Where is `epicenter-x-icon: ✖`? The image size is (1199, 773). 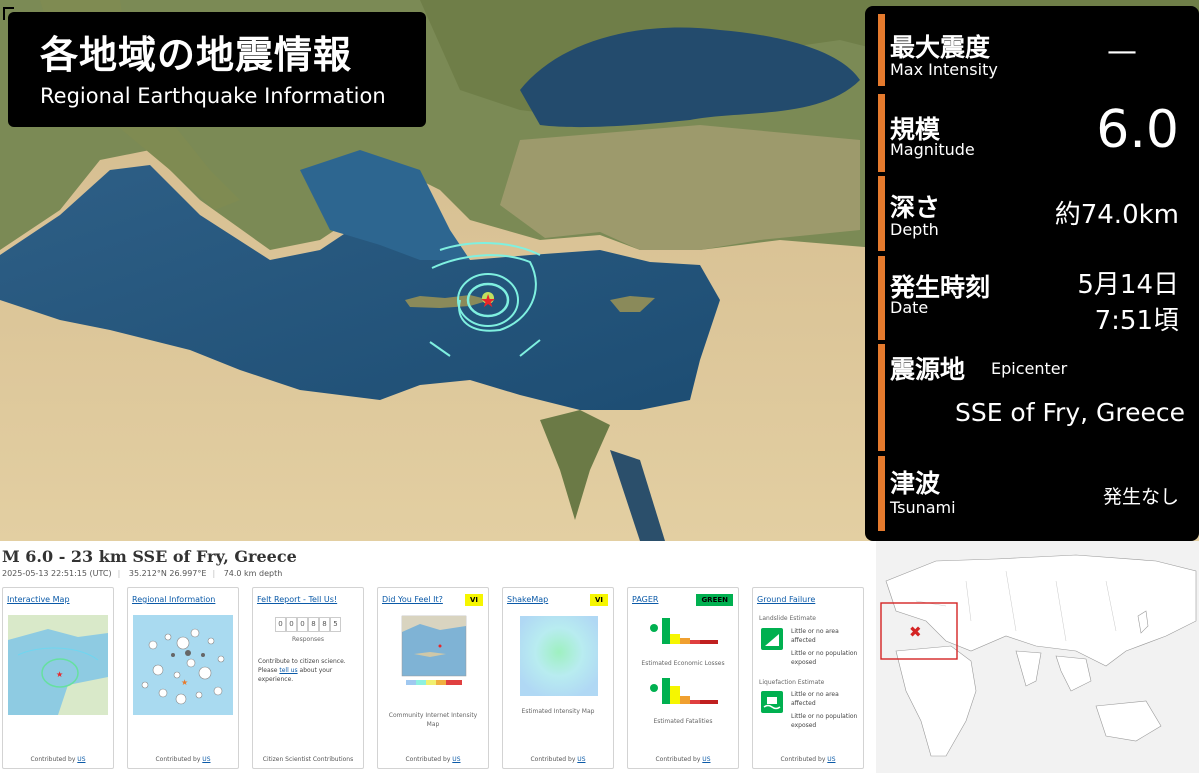
epicenter-x-icon: ✖ is located at coordinates (915, 632).